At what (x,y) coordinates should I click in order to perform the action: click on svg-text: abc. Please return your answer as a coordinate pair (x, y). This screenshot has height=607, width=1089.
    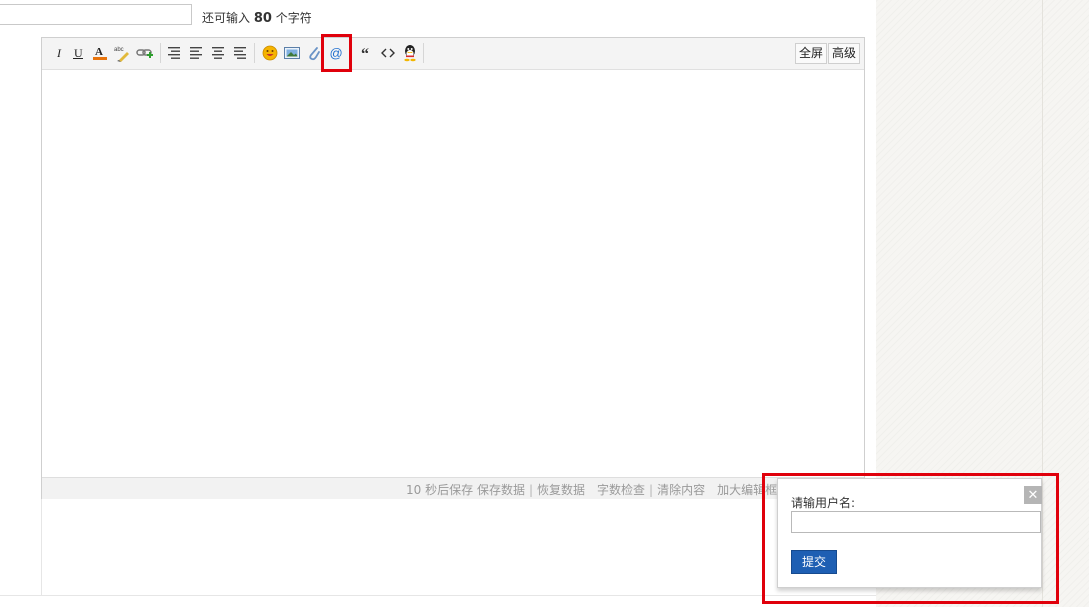
    Looking at the image, I should click on (119, 50).